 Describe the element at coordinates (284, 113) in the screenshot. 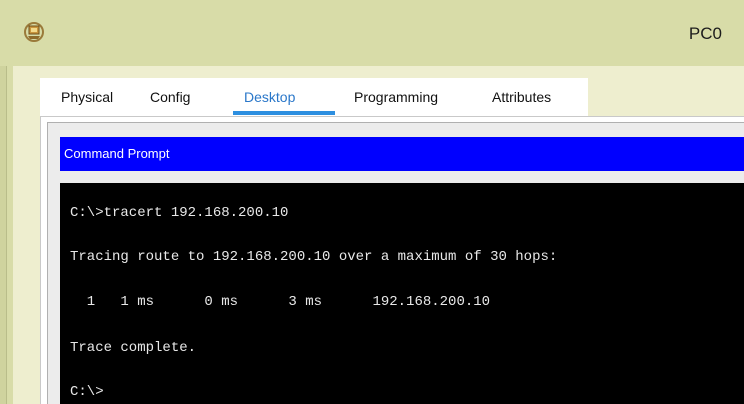

I see `active-tab-indicator` at that location.